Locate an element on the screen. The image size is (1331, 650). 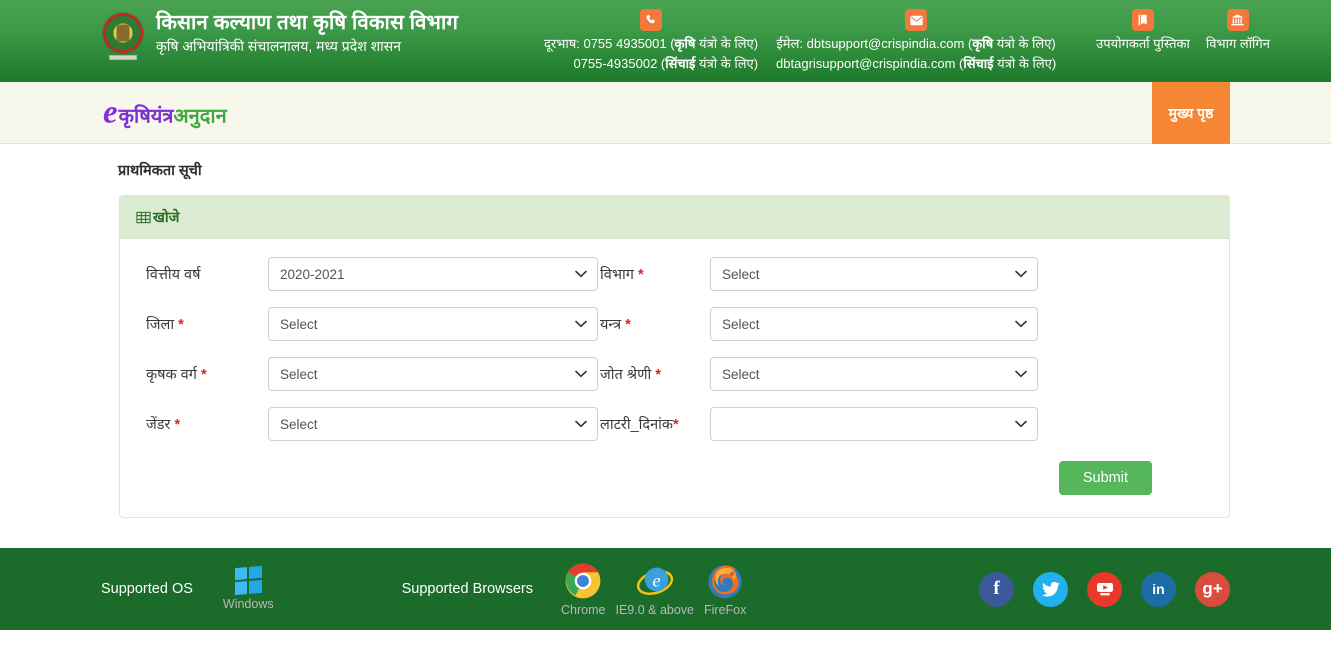
department-select: Select is located at coordinates (874, 274).